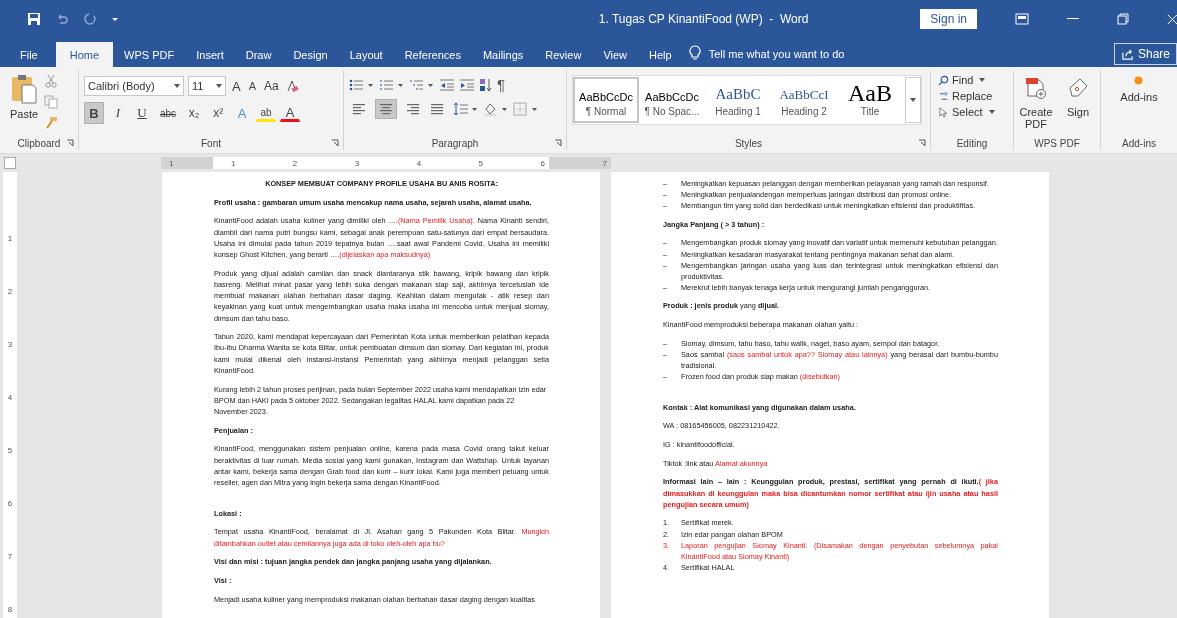  Describe the element at coordinates (606, 100) in the screenshot. I see `style-option: AaBbCcDc ¶ Normal` at that location.